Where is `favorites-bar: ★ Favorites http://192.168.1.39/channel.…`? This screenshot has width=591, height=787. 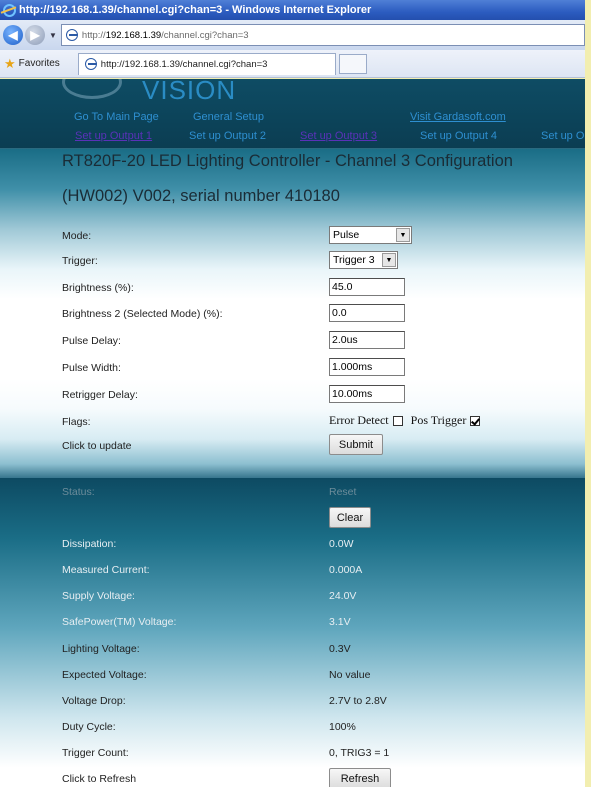
favorites-bar: ★ Favorites http://192.168.1.39/channel.… is located at coordinates (292, 64).